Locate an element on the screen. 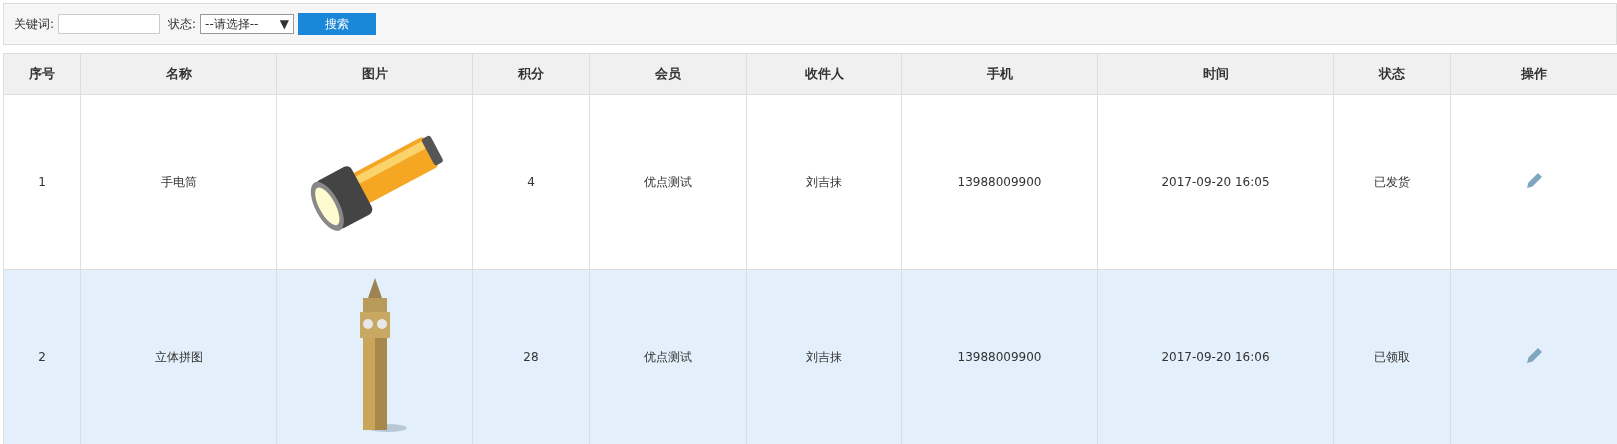 The height and width of the screenshot is (444, 1617). column-header: 状态 is located at coordinates (1392, 74).